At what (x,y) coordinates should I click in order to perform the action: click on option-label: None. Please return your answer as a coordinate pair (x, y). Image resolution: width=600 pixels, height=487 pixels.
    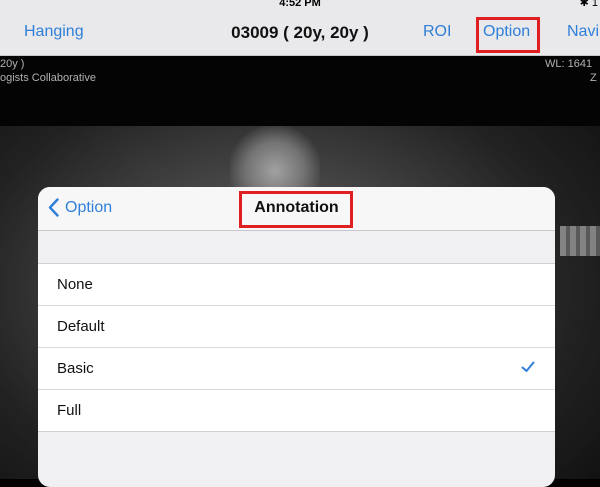
    Looking at the image, I should click on (75, 284).